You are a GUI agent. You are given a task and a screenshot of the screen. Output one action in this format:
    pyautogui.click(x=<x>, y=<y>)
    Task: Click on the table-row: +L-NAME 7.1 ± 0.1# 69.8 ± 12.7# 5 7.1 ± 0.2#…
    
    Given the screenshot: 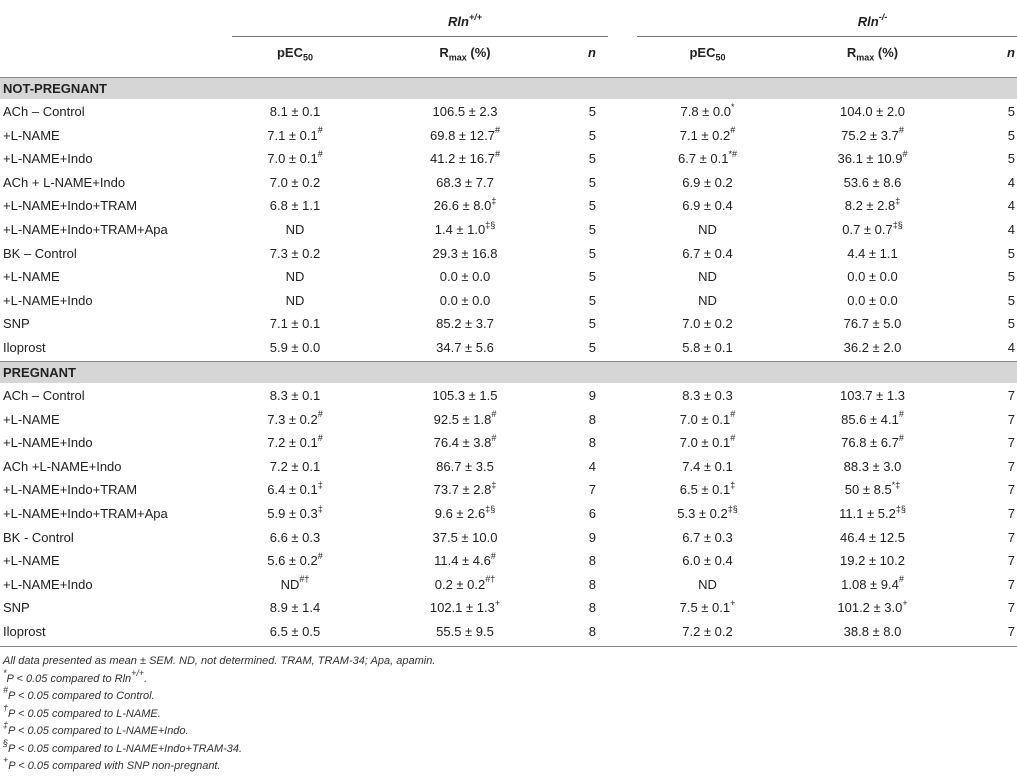 What is the action you would take?
    pyautogui.click(x=508, y=135)
    